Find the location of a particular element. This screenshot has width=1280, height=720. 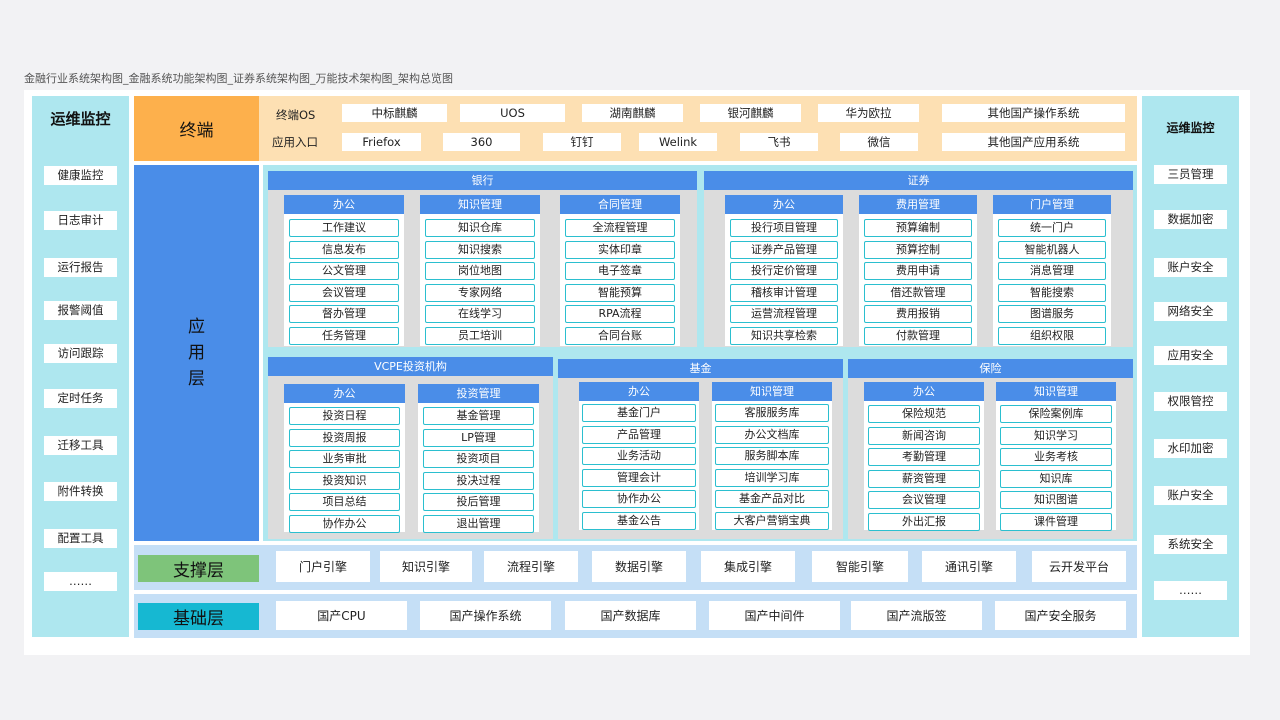

support-engine: 知识引擎 is located at coordinates (426, 566).